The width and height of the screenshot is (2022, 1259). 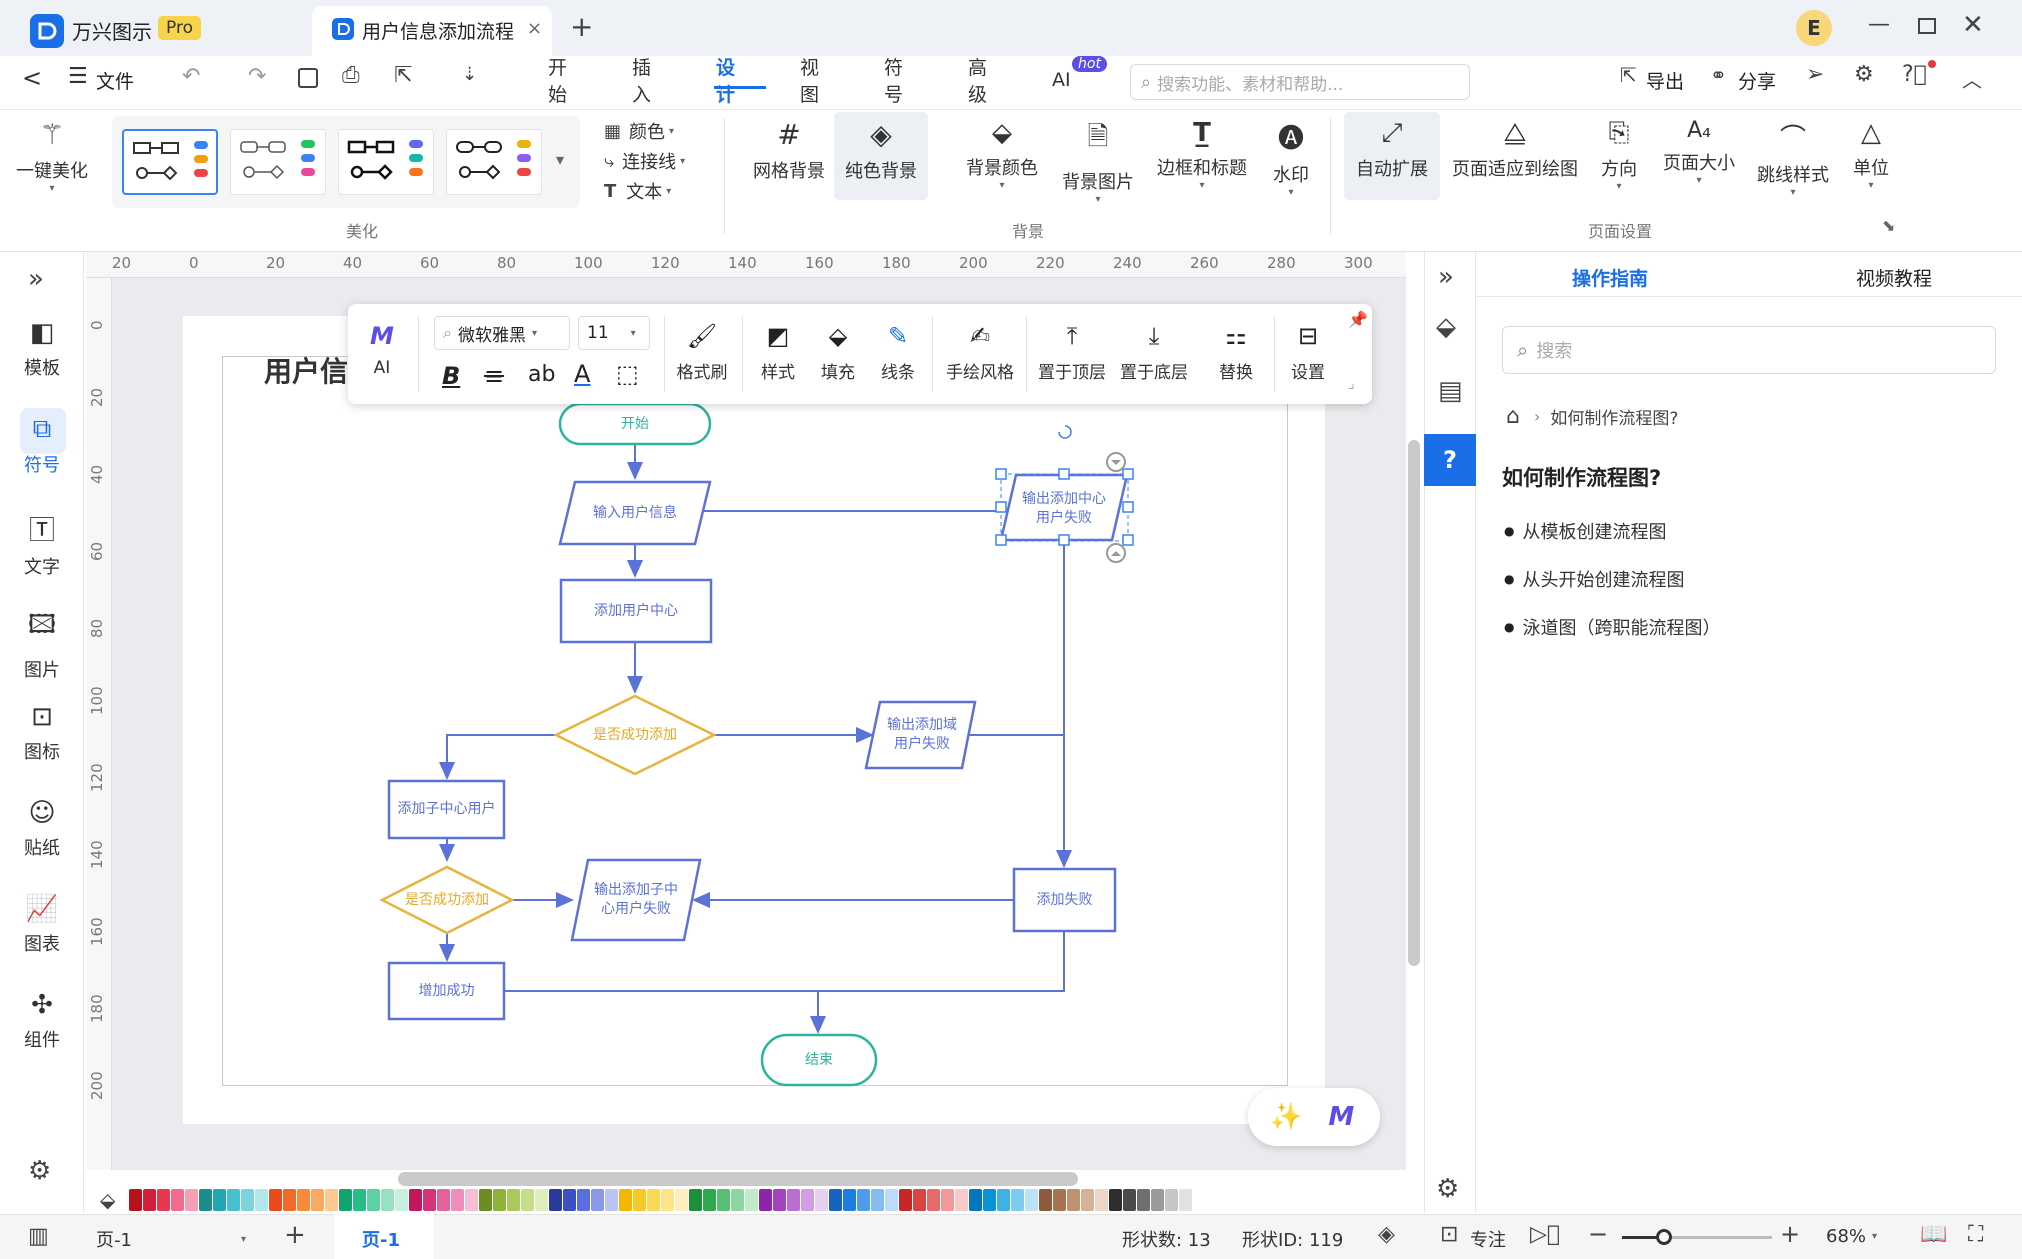 I want to click on fit-screen-icon: ⛶, so click(x=1975, y=1234).